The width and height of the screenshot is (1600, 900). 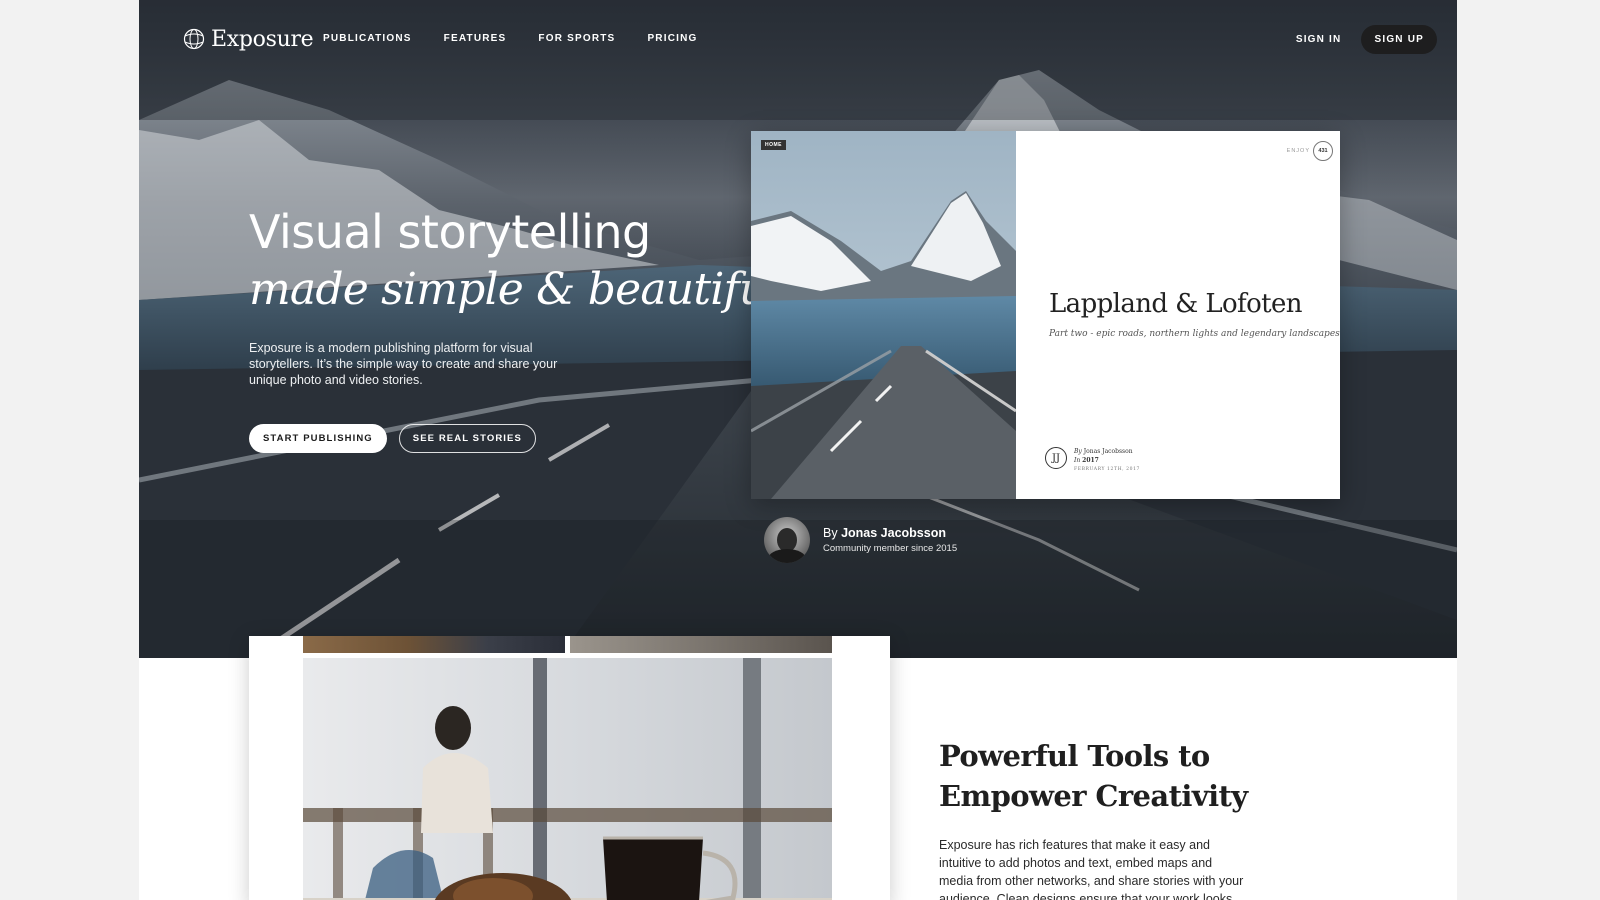 I want to click on globe-icon, so click(x=194, y=39).